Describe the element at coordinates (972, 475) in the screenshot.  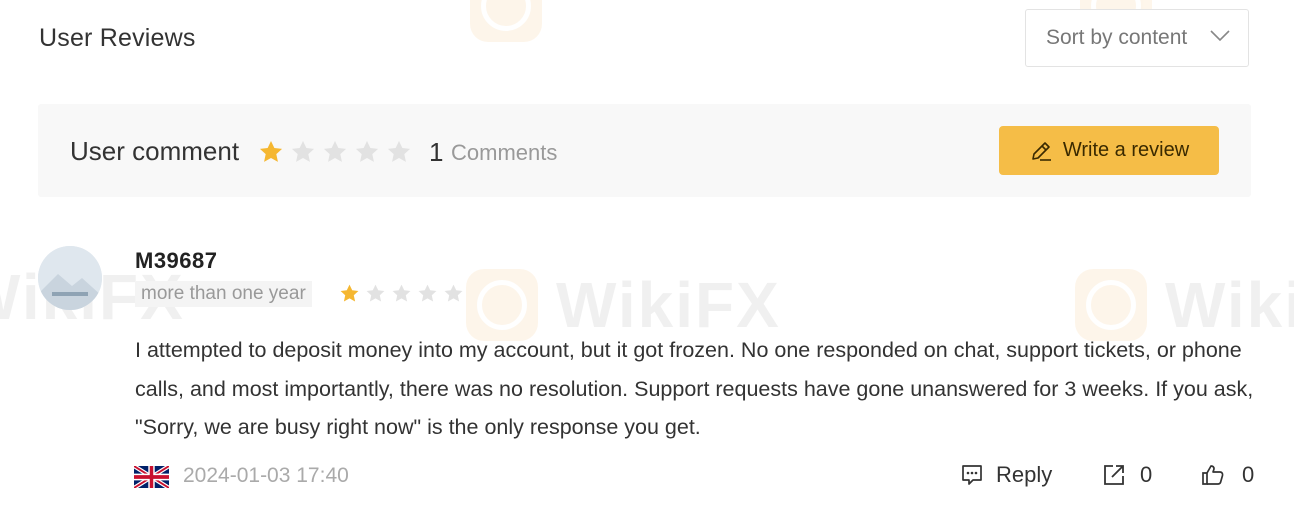
I see `comment-icon` at that location.